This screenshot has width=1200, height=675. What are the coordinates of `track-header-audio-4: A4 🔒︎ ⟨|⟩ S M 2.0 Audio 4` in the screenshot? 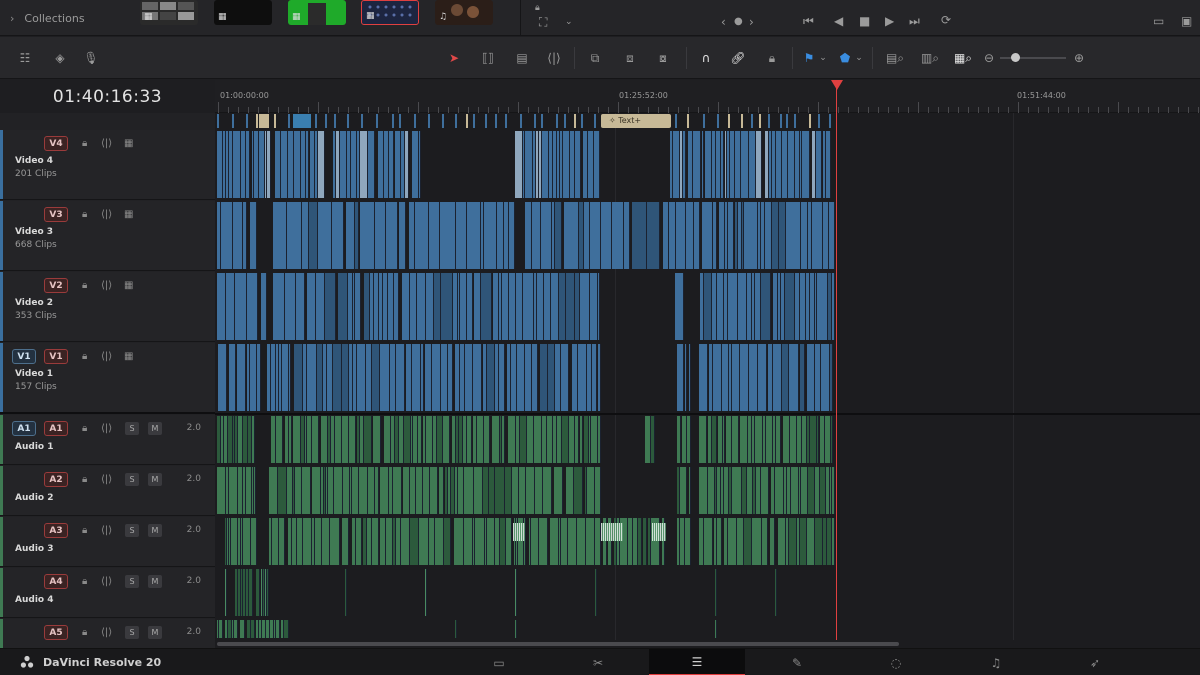 It's located at (107, 593).